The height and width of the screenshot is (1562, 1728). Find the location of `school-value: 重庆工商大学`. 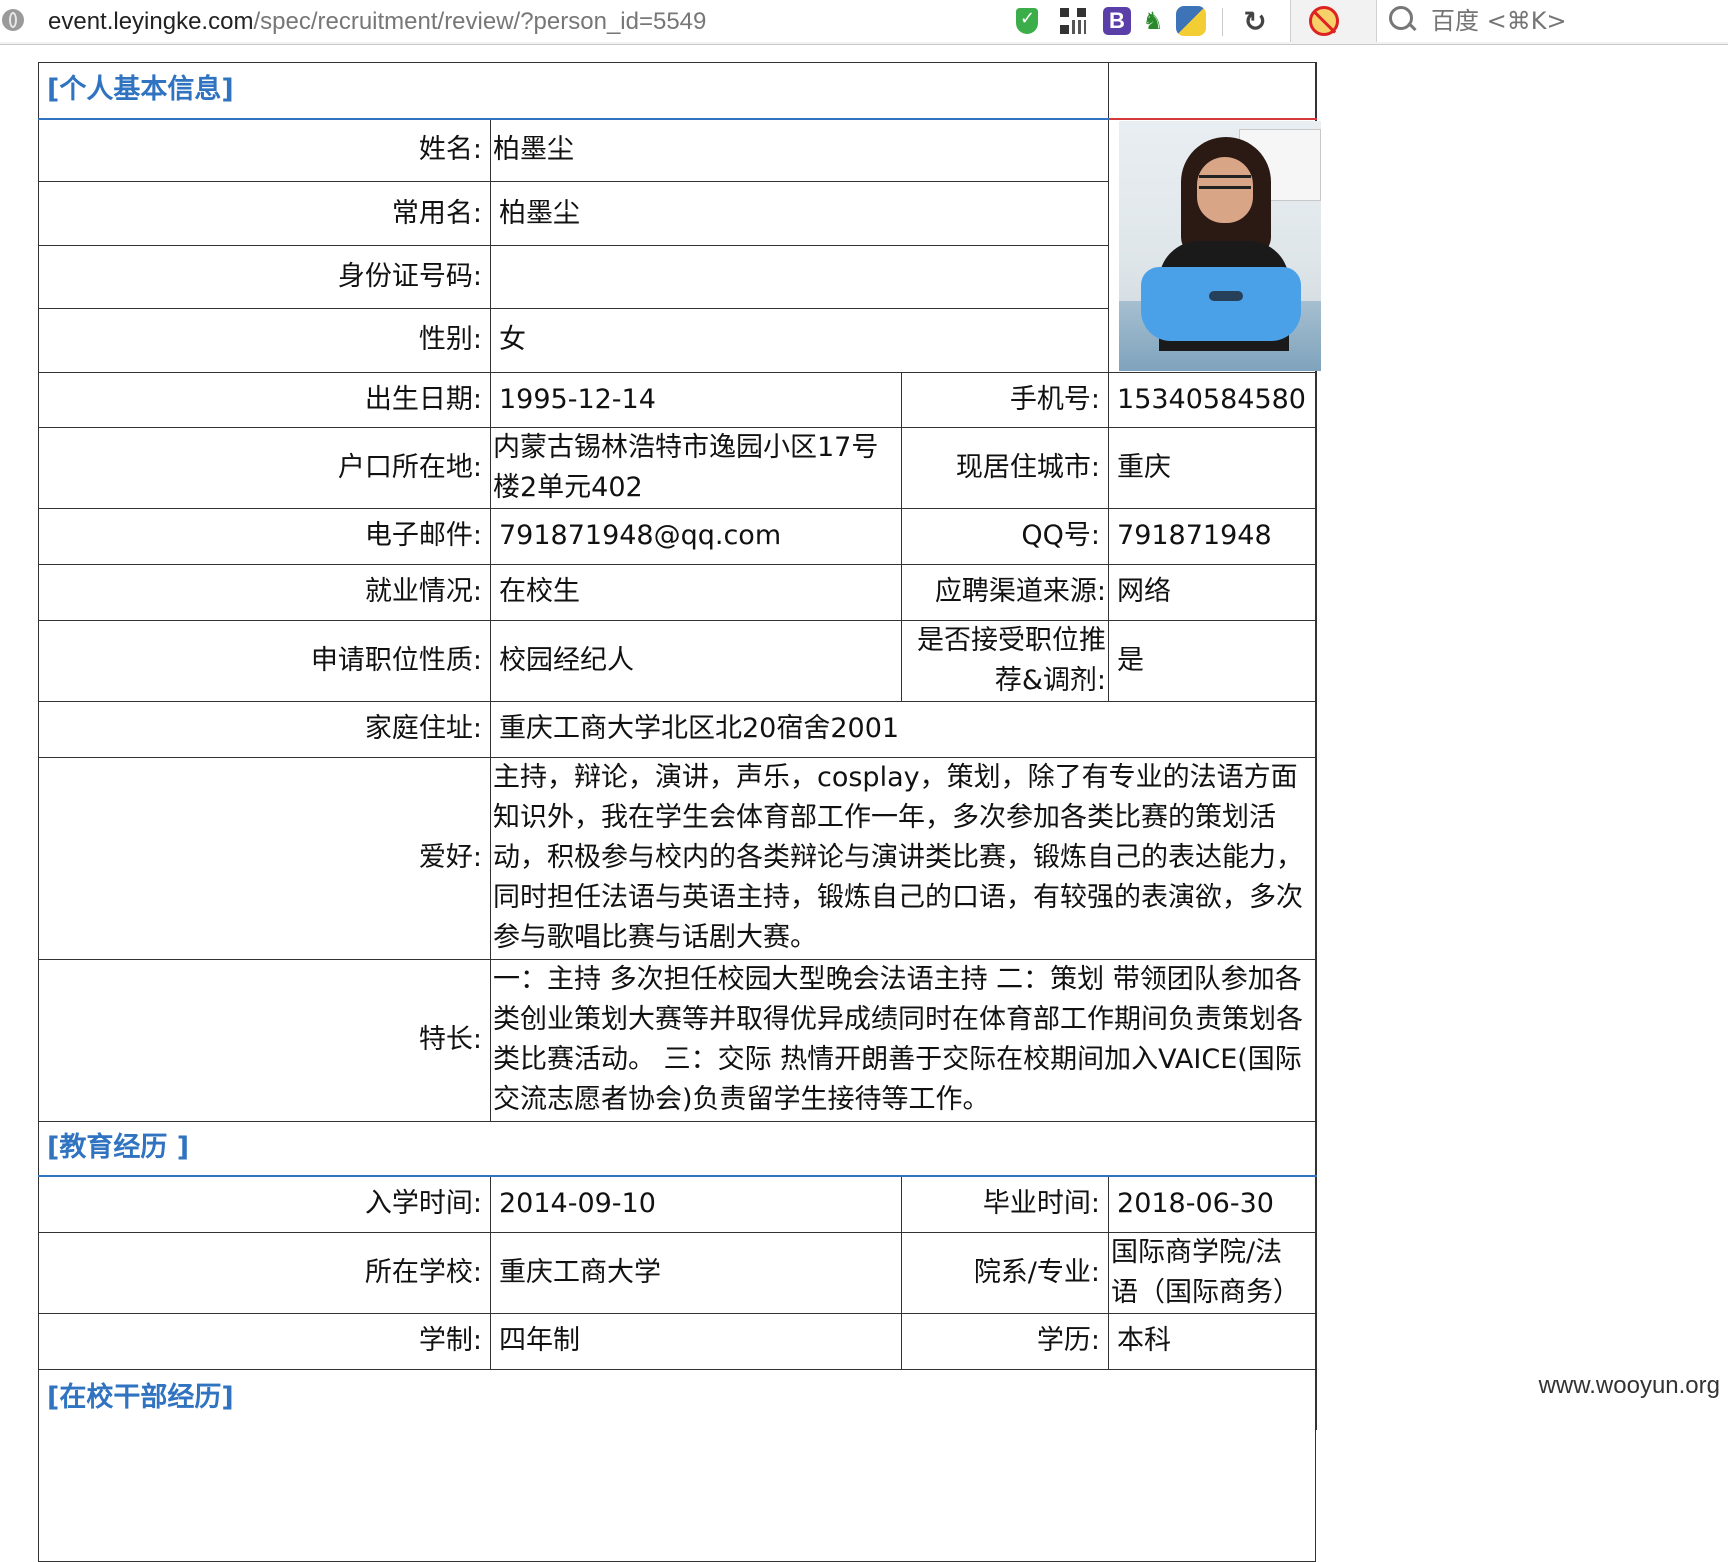

school-value: 重庆工商大学 is located at coordinates (696, 1272).